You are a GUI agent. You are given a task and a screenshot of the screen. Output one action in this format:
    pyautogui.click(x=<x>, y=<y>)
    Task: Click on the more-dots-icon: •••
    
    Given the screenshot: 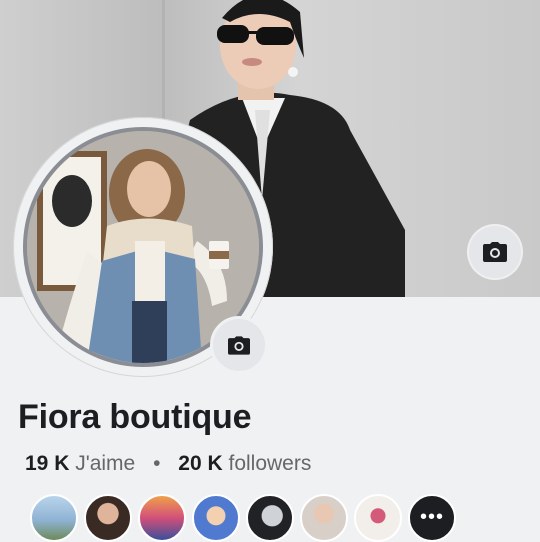 What is the action you would take?
    pyautogui.click(x=431, y=517)
    